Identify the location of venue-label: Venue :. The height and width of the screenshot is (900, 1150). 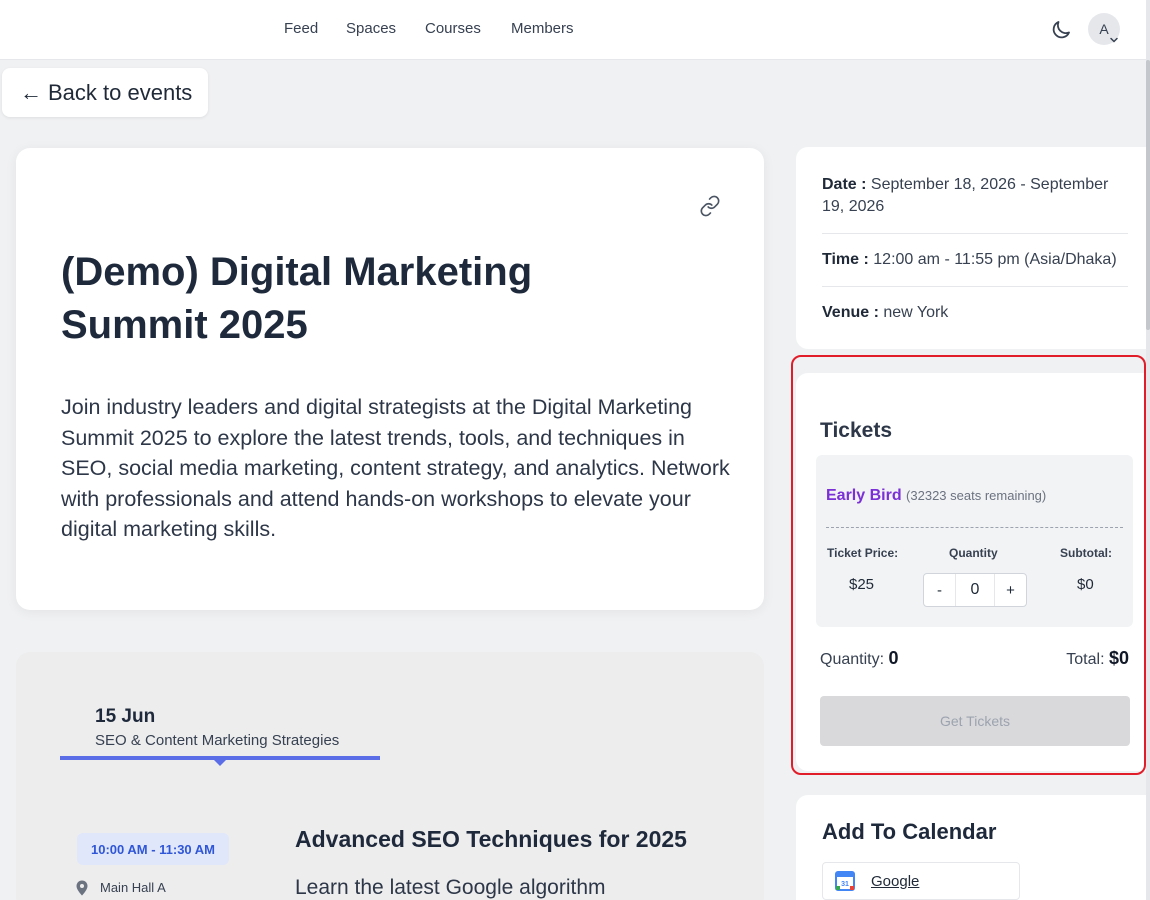
(850, 312).